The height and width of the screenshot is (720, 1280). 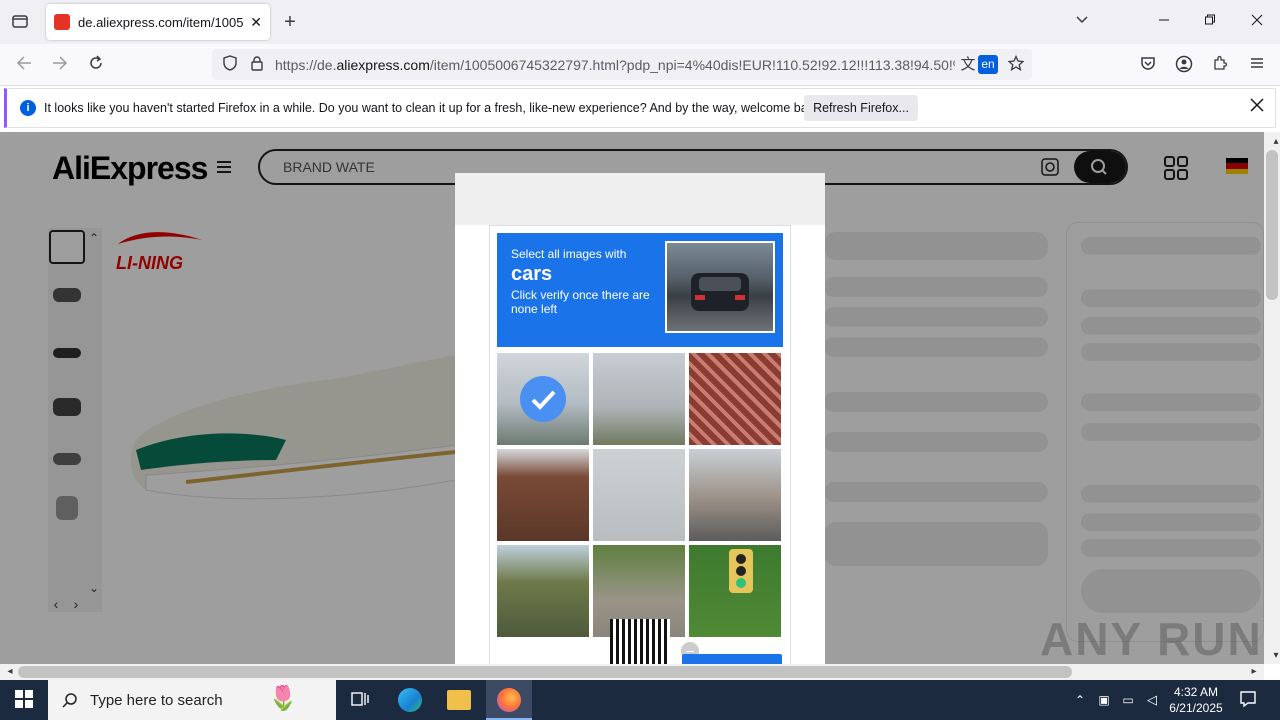 I want to click on firefox-icon, so click(x=509, y=700).